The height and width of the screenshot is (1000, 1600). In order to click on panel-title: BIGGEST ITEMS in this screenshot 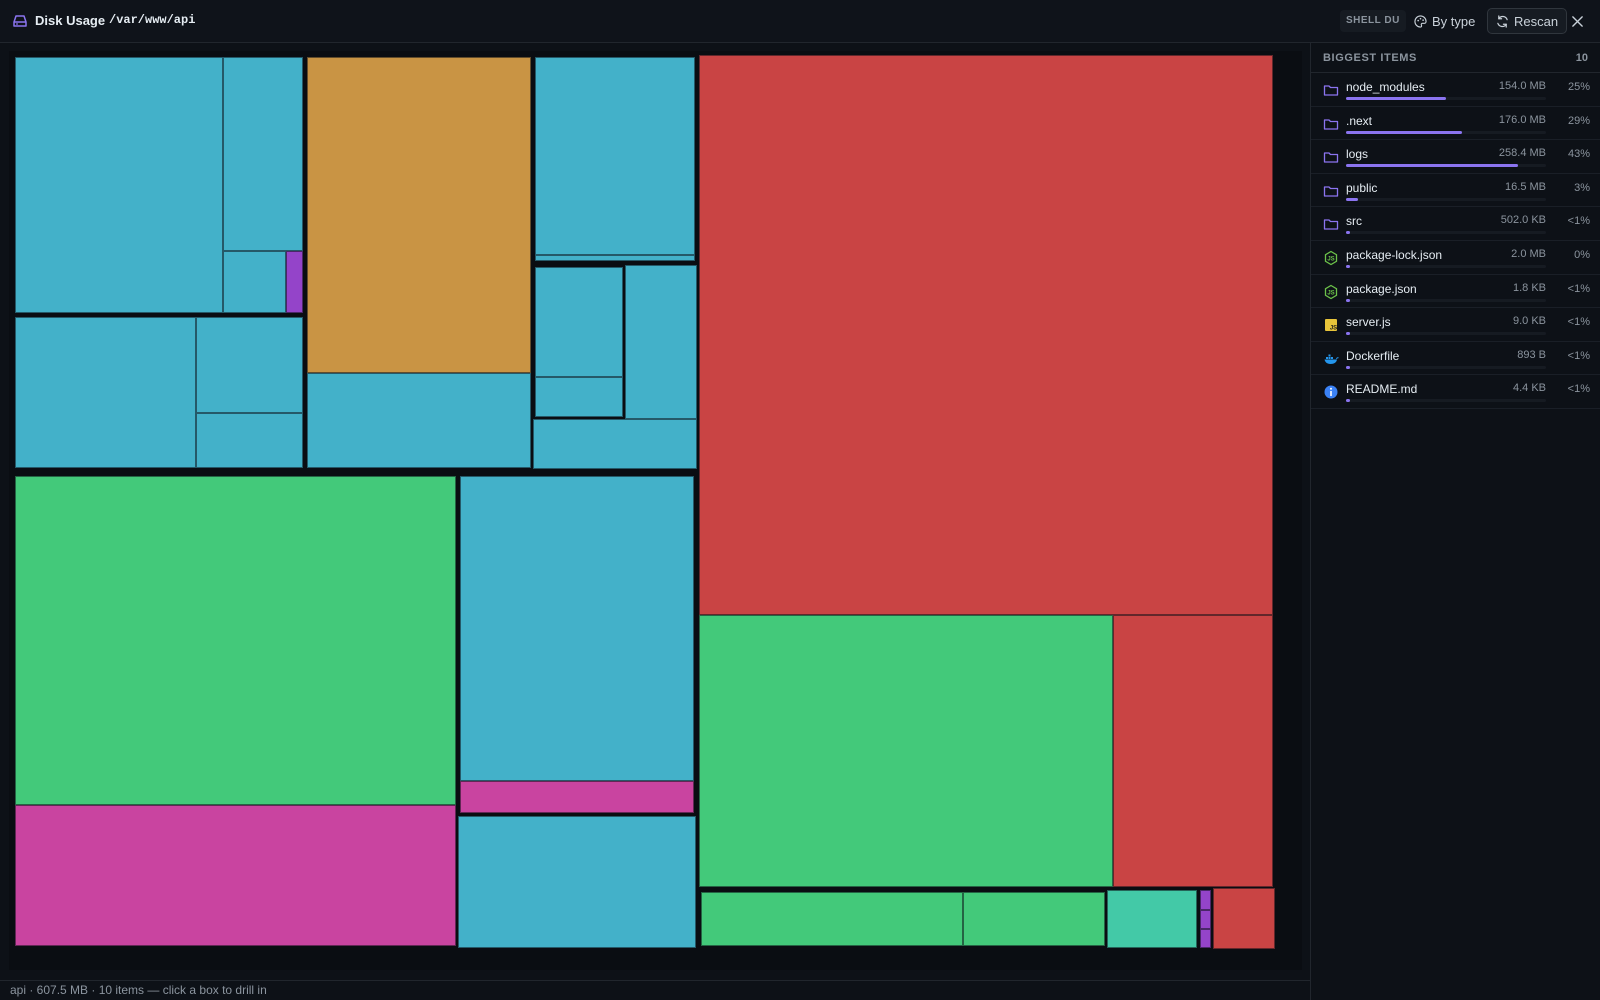, I will do `click(1370, 58)`.